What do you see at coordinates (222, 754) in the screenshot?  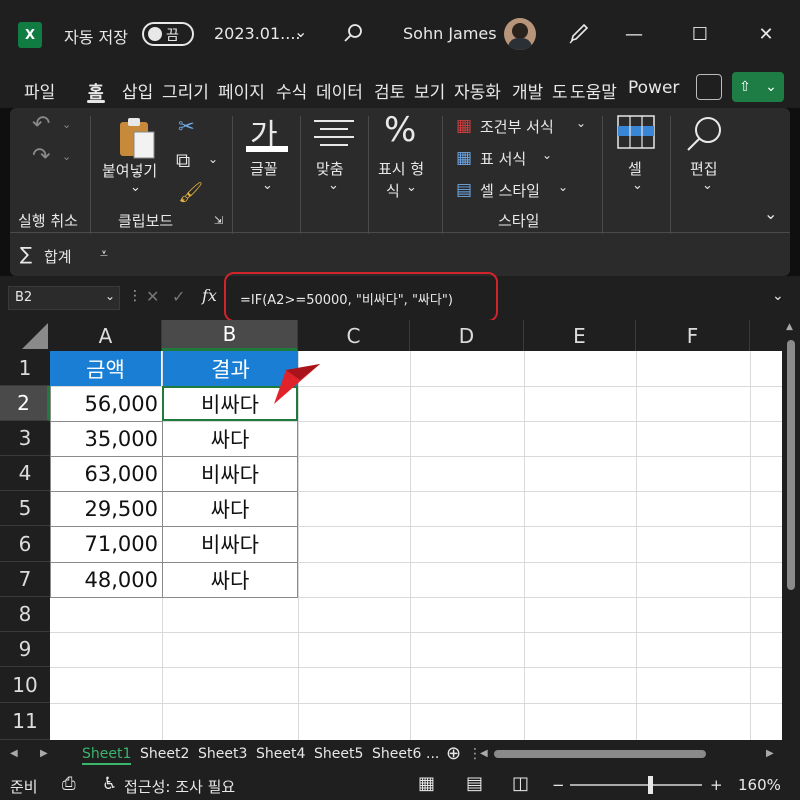 I see `sheet-tab-3: Sheet3` at bounding box center [222, 754].